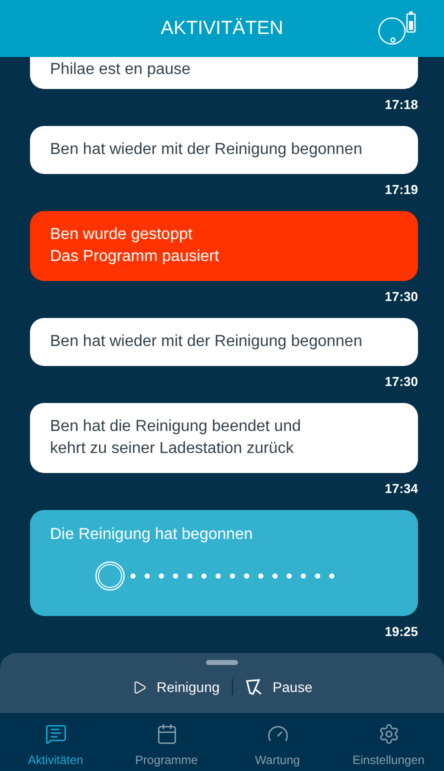 This screenshot has height=771, width=444. Describe the element at coordinates (401, 488) in the screenshot. I see `activity-time: 17:34` at that location.